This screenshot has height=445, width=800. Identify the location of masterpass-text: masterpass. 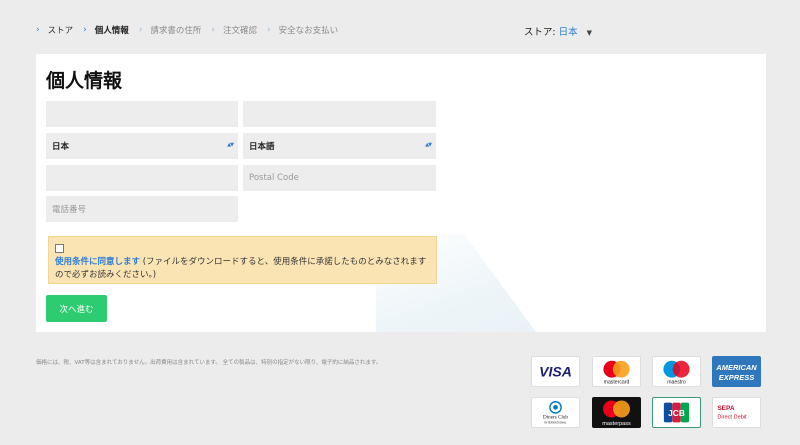
(616, 424).